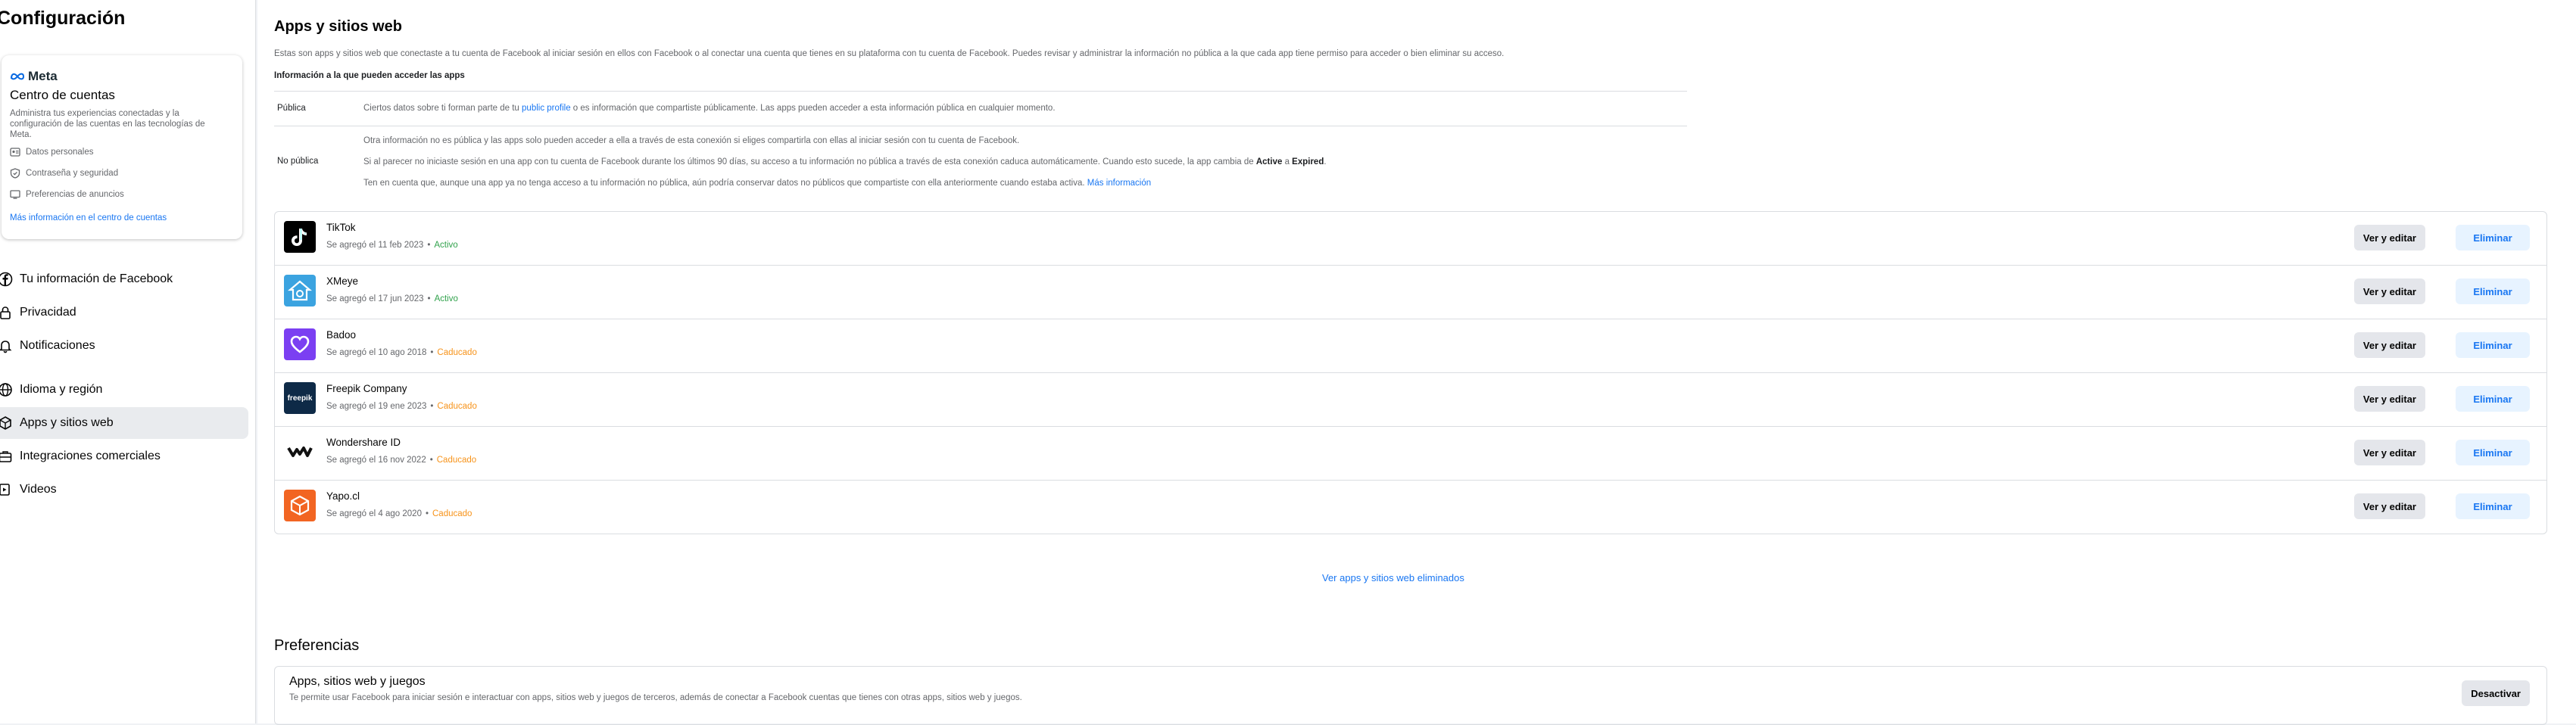  Describe the element at coordinates (88, 217) in the screenshot. I see `accounts-center-more-link: Más información en el centro de cuentas` at that location.